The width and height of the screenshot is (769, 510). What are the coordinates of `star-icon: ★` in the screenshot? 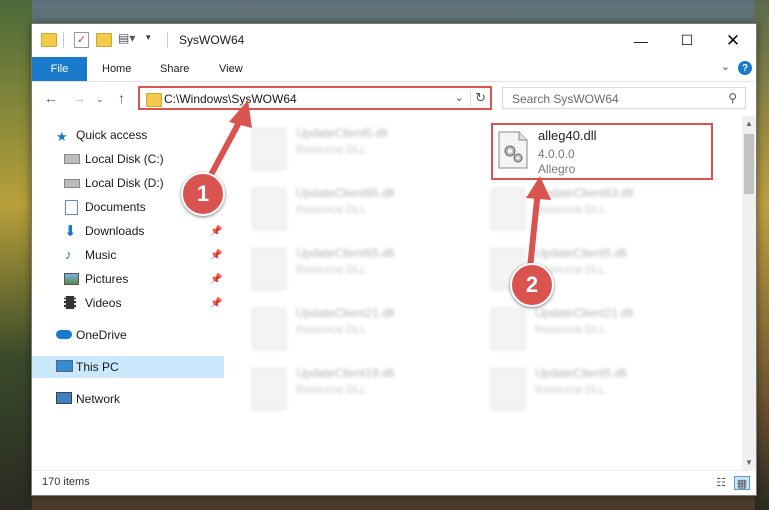 It's located at (62, 136).